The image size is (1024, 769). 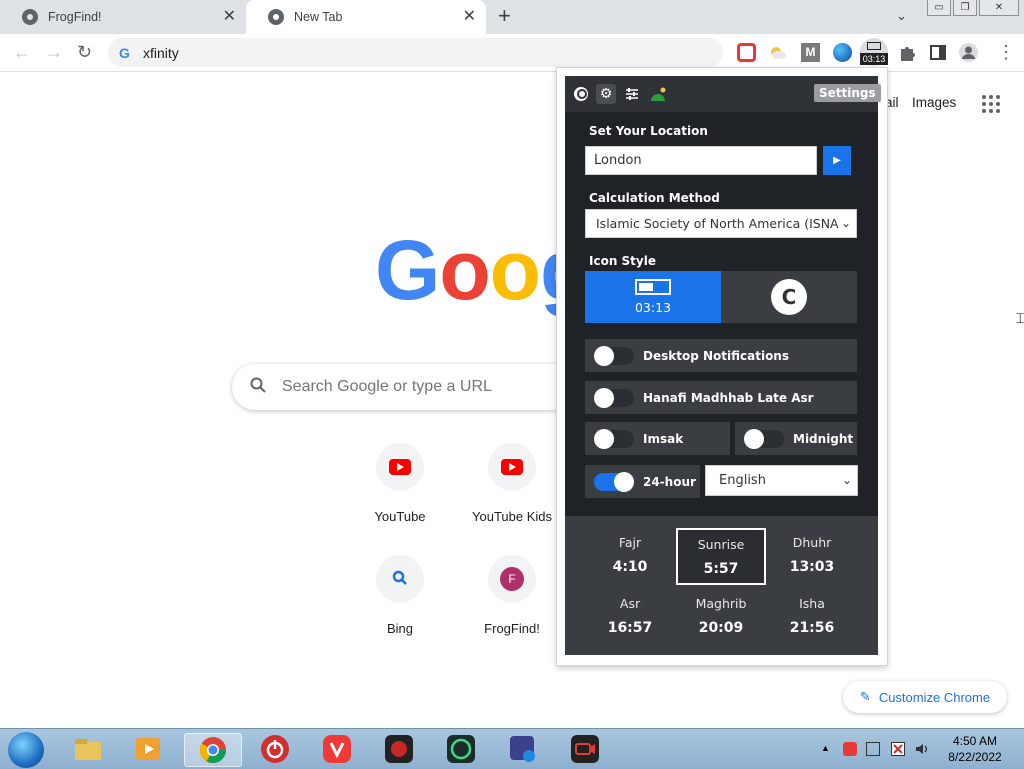 I want to click on power-app-icon, so click(x=275, y=749).